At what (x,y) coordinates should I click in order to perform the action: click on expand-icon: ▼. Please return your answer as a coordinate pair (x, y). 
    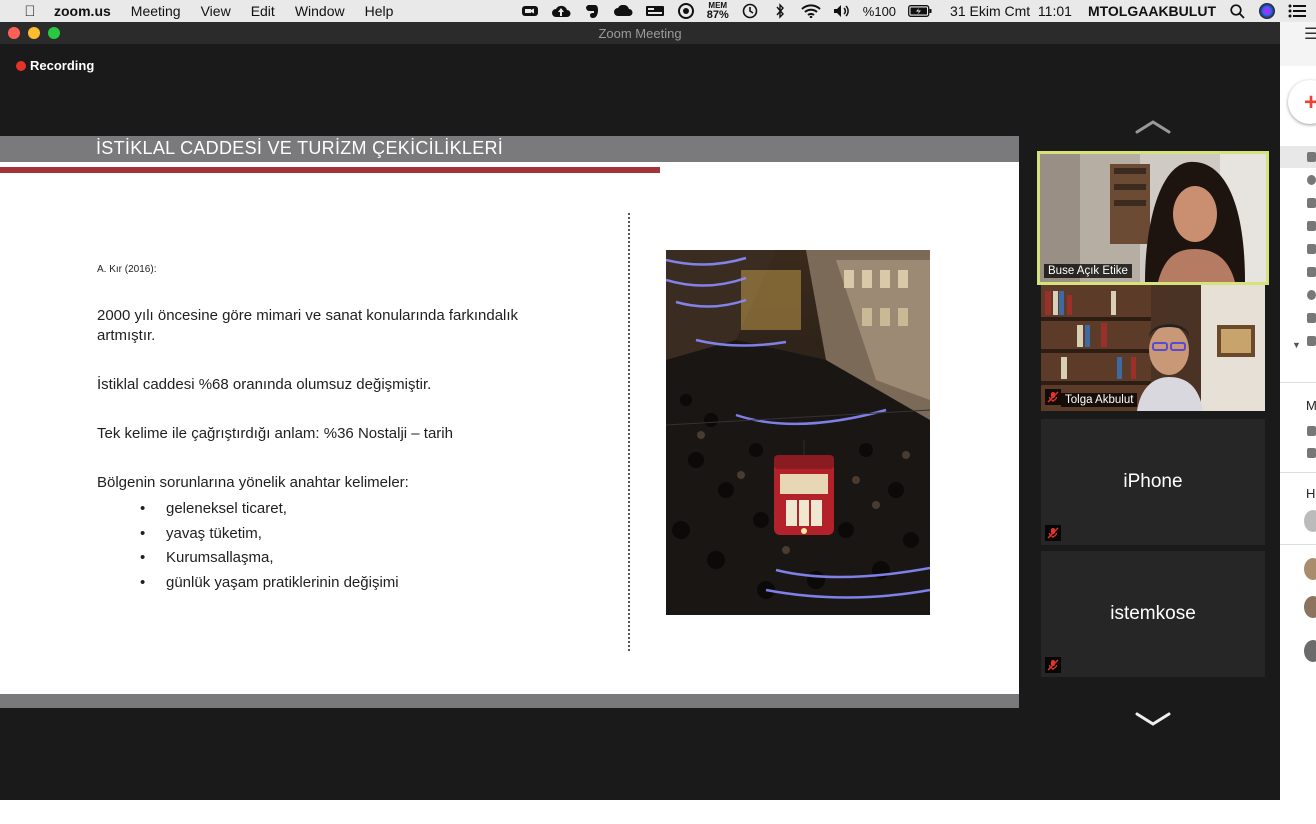
    Looking at the image, I should click on (1296, 345).